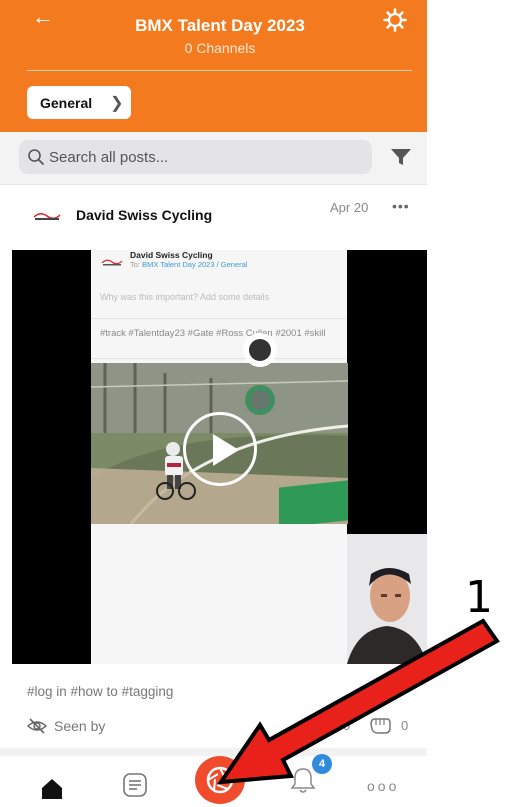  What do you see at coordinates (117, 103) in the screenshot?
I see `chevron-right-icon: ❯` at bounding box center [117, 103].